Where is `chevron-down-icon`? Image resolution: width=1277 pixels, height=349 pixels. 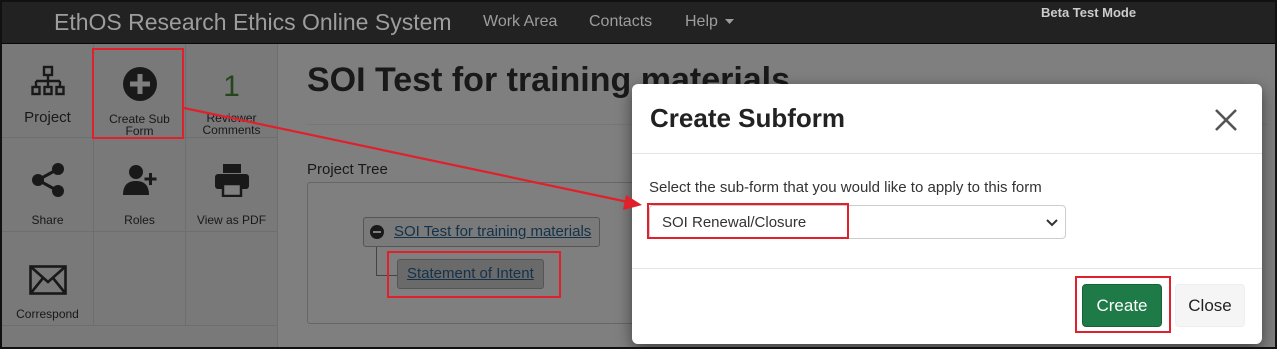 chevron-down-icon is located at coordinates (1052, 223).